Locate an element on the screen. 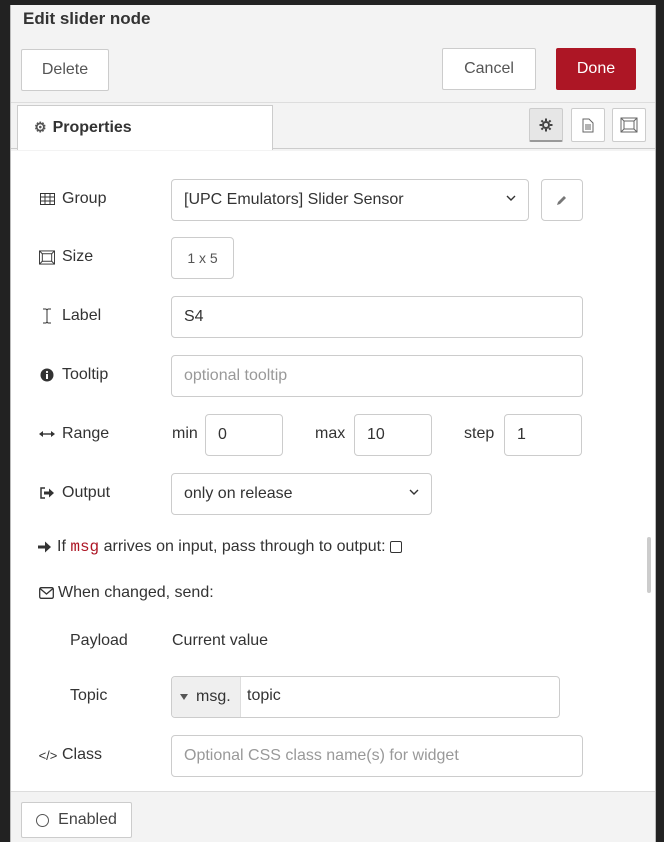 Image resolution: width=664 pixels, height=842 pixels. size-value: 1 x 5 is located at coordinates (202, 258).